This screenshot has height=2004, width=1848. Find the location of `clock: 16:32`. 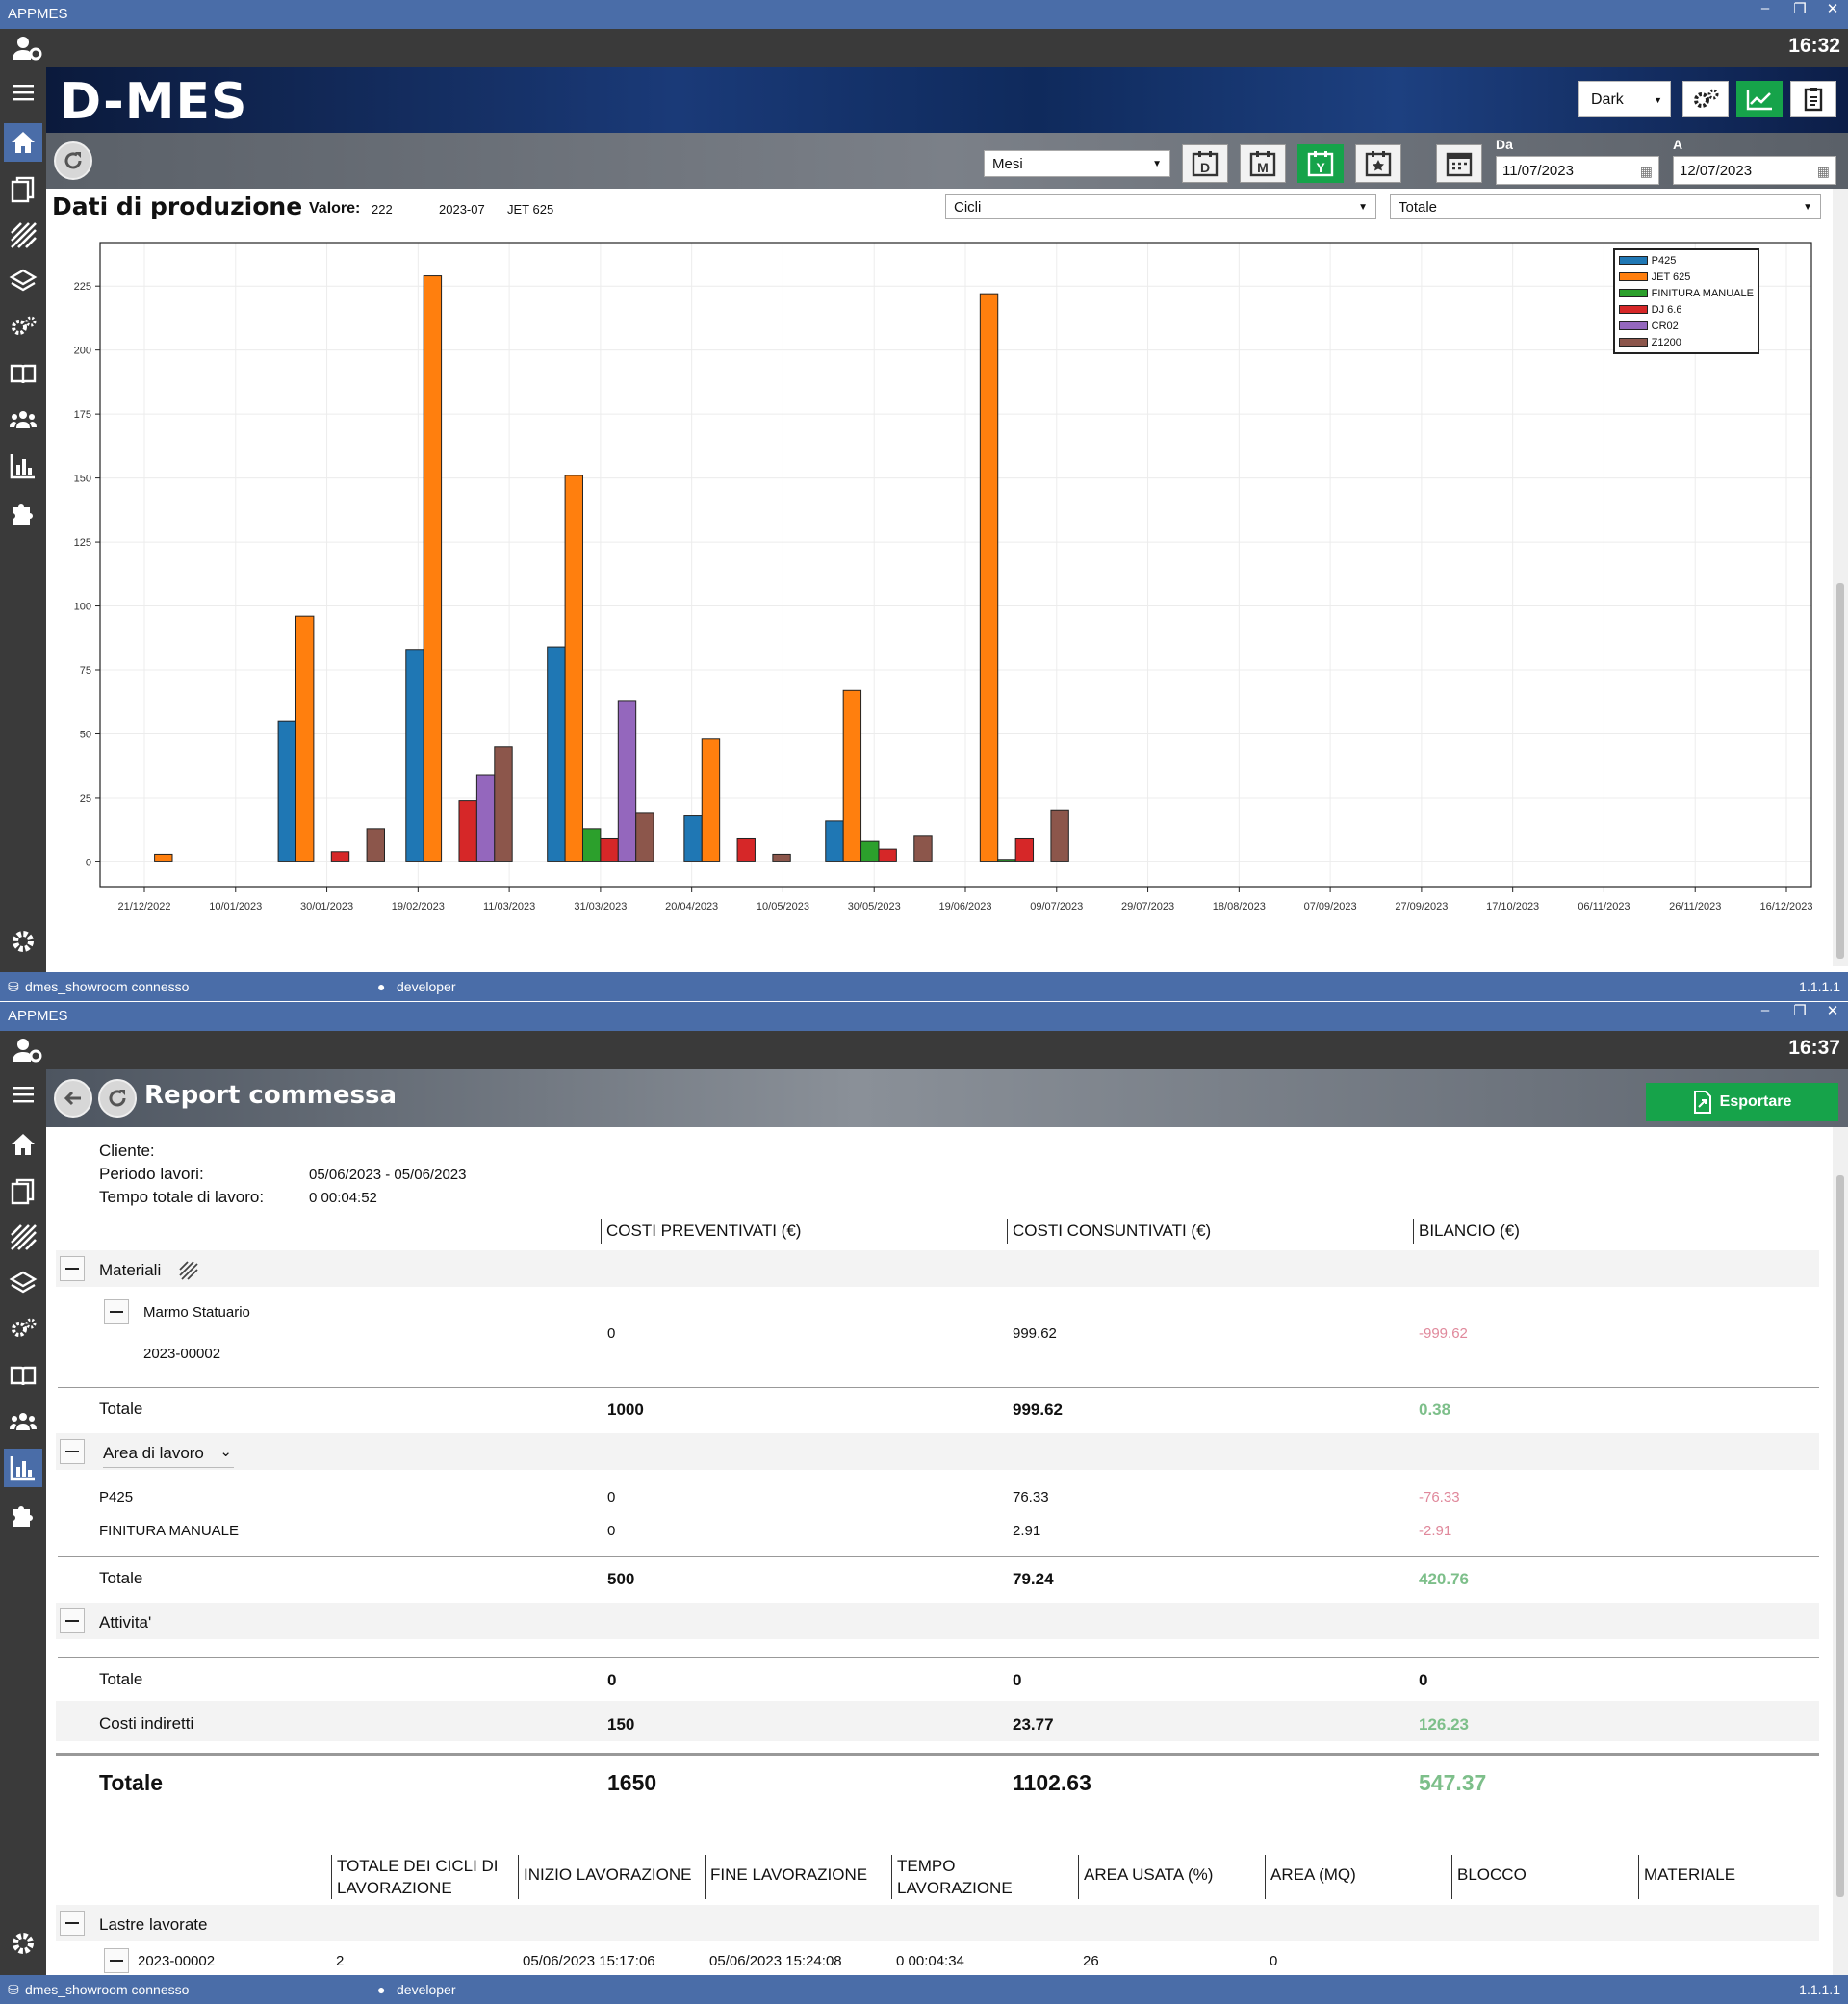

clock: 16:32 is located at coordinates (1814, 46).